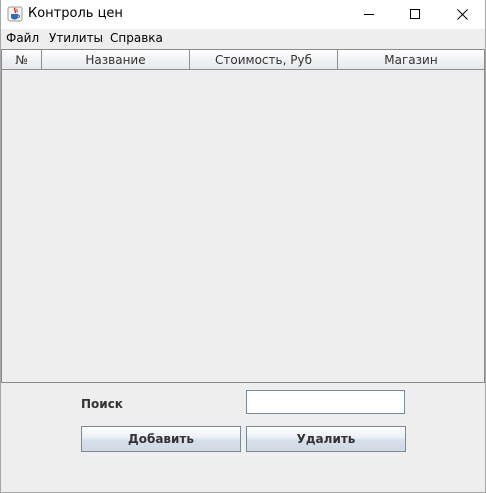 This screenshot has height=493, width=486. What do you see at coordinates (75, 13) in the screenshot?
I see `window-title: Контроль цен` at bounding box center [75, 13].